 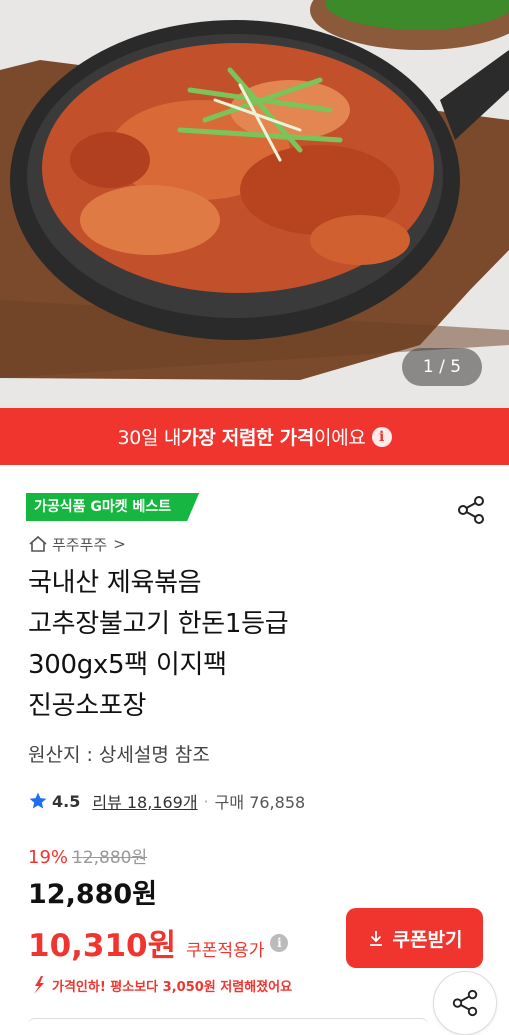 What do you see at coordinates (93, 894) in the screenshot?
I see `sale-price: 12,880원` at bounding box center [93, 894].